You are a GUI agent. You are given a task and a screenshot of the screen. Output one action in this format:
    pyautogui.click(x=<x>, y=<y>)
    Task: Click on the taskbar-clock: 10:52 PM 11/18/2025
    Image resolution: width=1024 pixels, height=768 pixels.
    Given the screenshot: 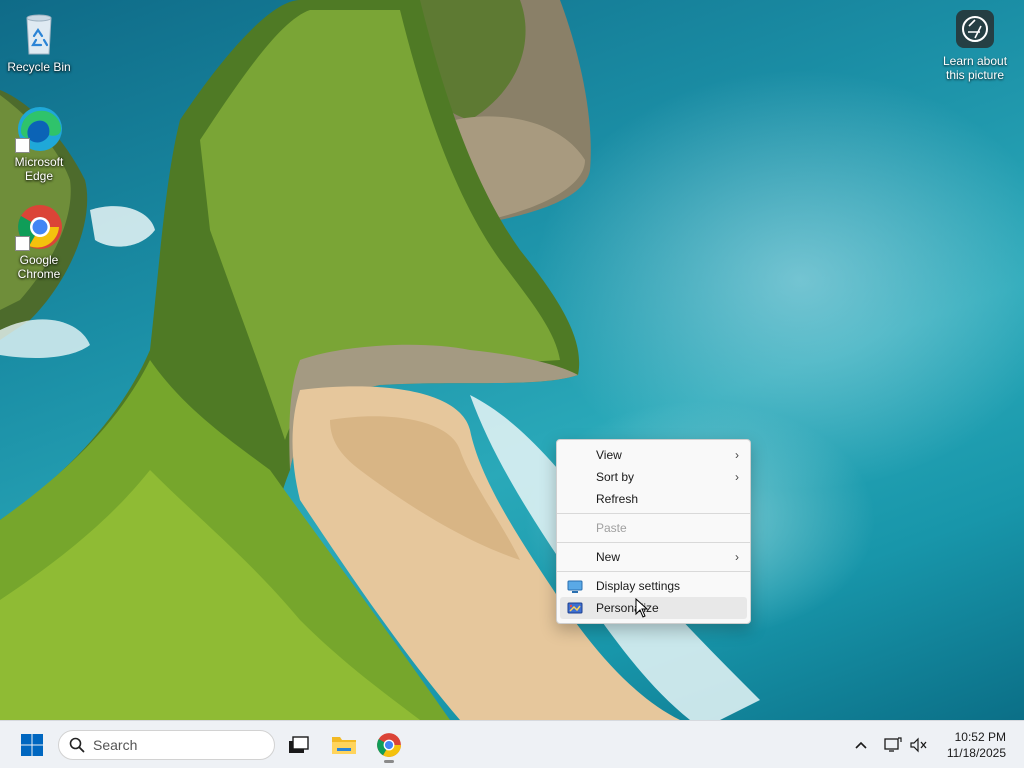 What is the action you would take?
    pyautogui.click(x=976, y=745)
    